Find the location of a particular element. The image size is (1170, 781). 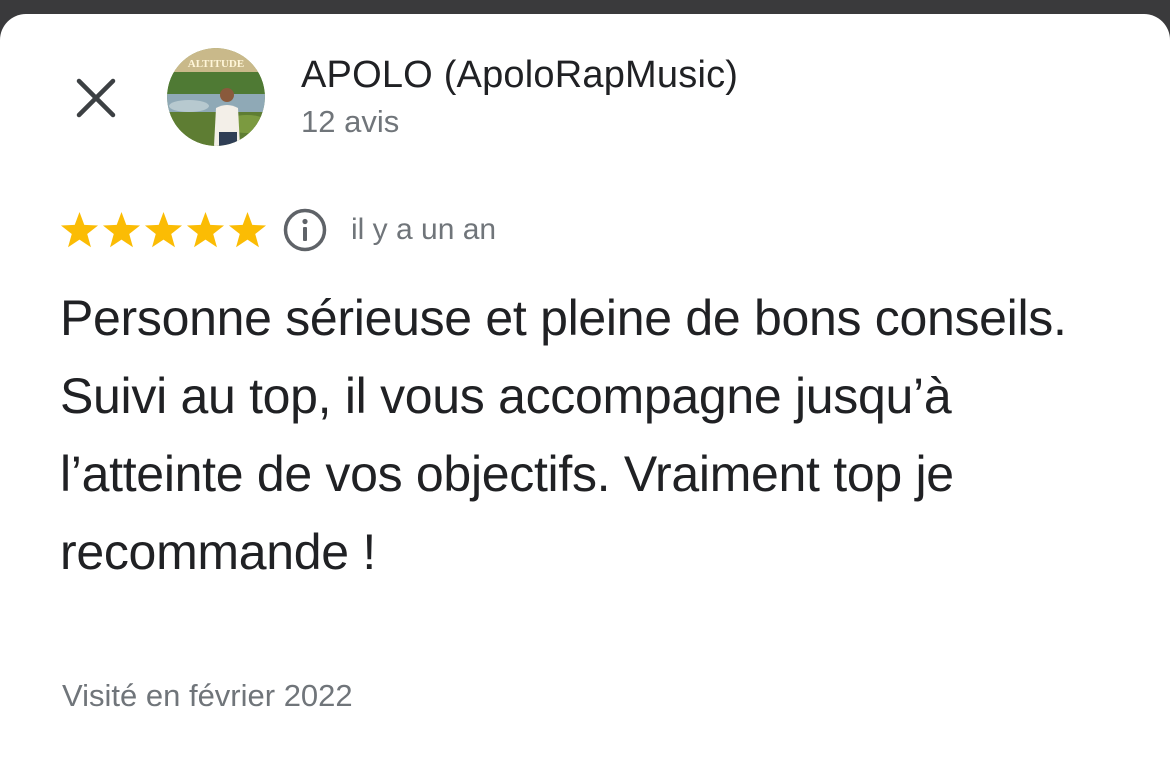

author-avatar: ALTITUDE is located at coordinates (216, 97).